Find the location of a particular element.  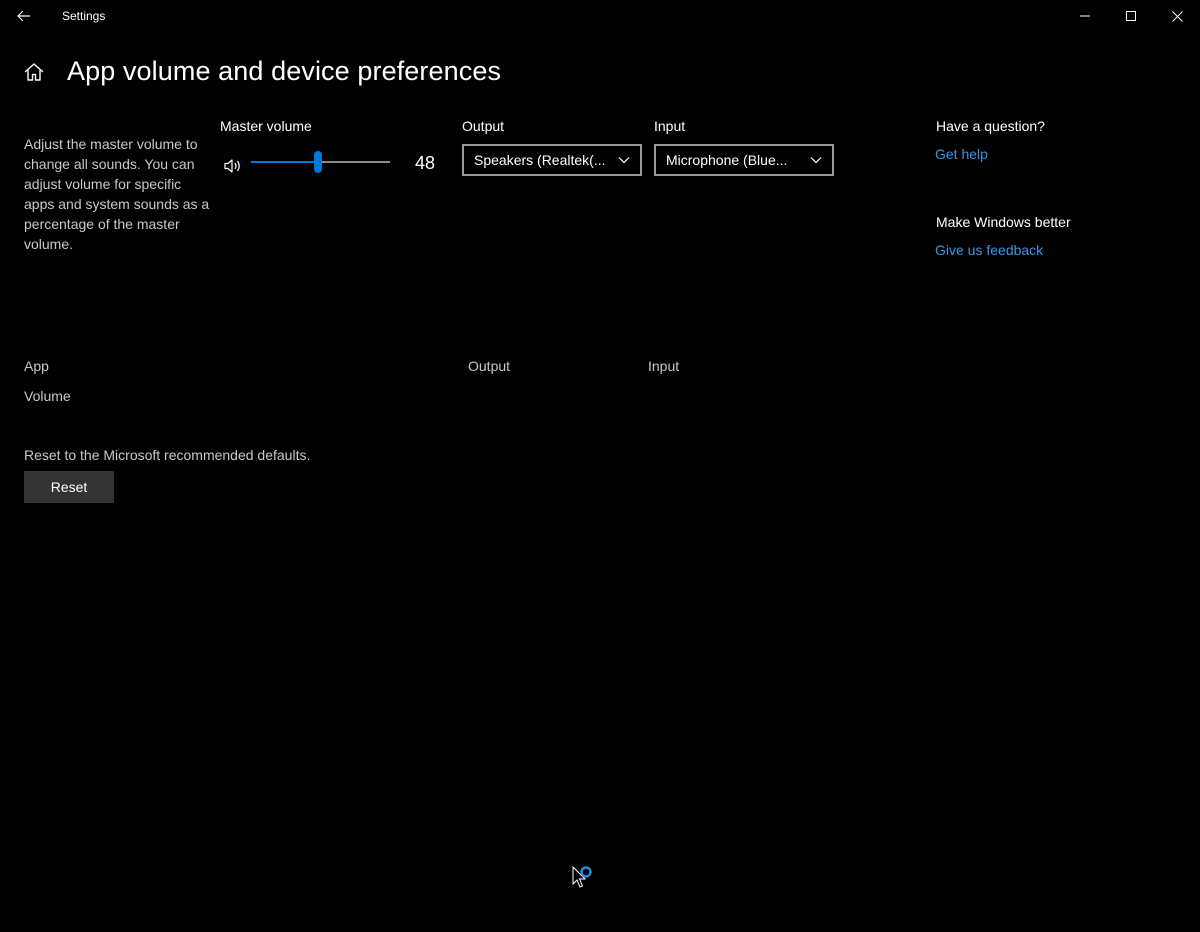

maximize-icon is located at coordinates (1131, 16).